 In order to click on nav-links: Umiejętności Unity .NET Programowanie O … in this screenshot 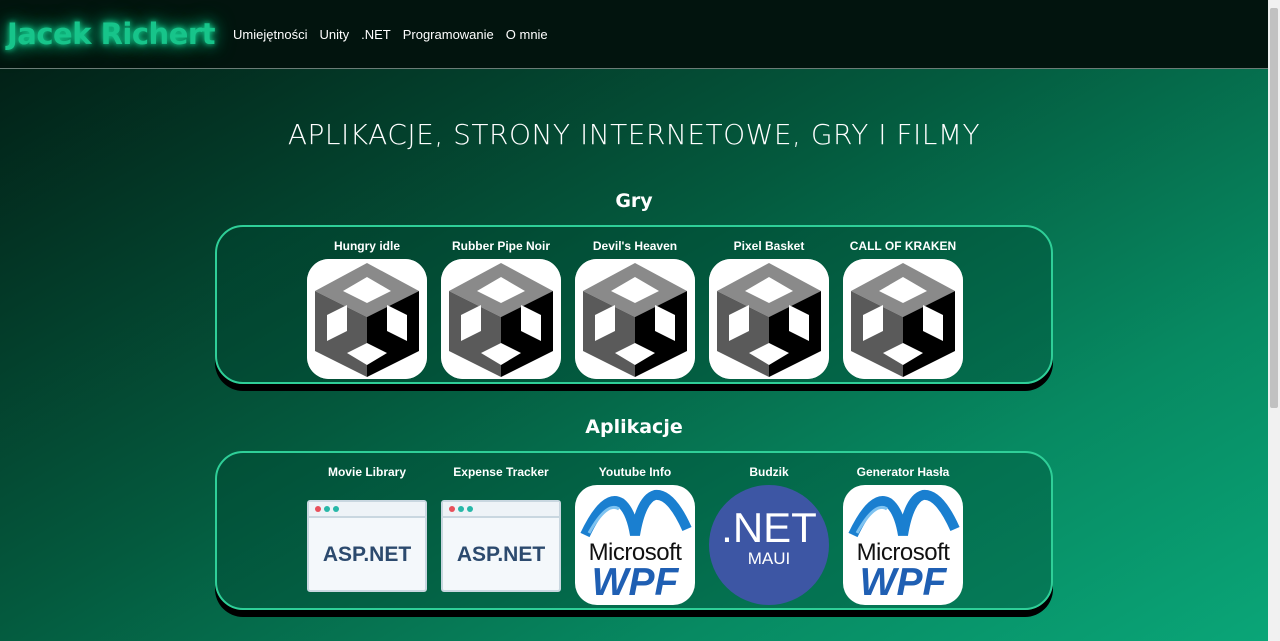, I will do `click(396, 34)`.